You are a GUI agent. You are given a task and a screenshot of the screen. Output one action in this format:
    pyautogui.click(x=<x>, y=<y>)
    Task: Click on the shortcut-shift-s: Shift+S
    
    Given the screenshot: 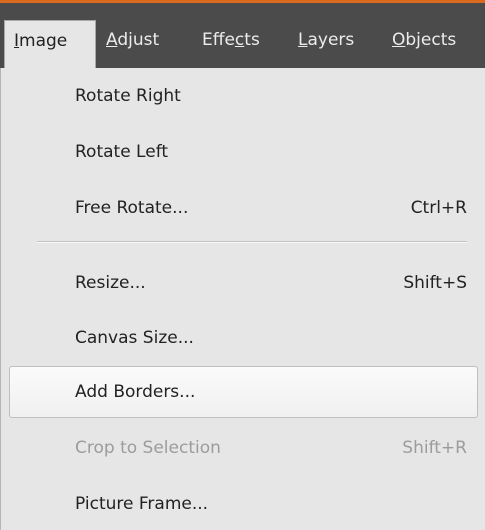 What is the action you would take?
    pyautogui.click(x=435, y=283)
    